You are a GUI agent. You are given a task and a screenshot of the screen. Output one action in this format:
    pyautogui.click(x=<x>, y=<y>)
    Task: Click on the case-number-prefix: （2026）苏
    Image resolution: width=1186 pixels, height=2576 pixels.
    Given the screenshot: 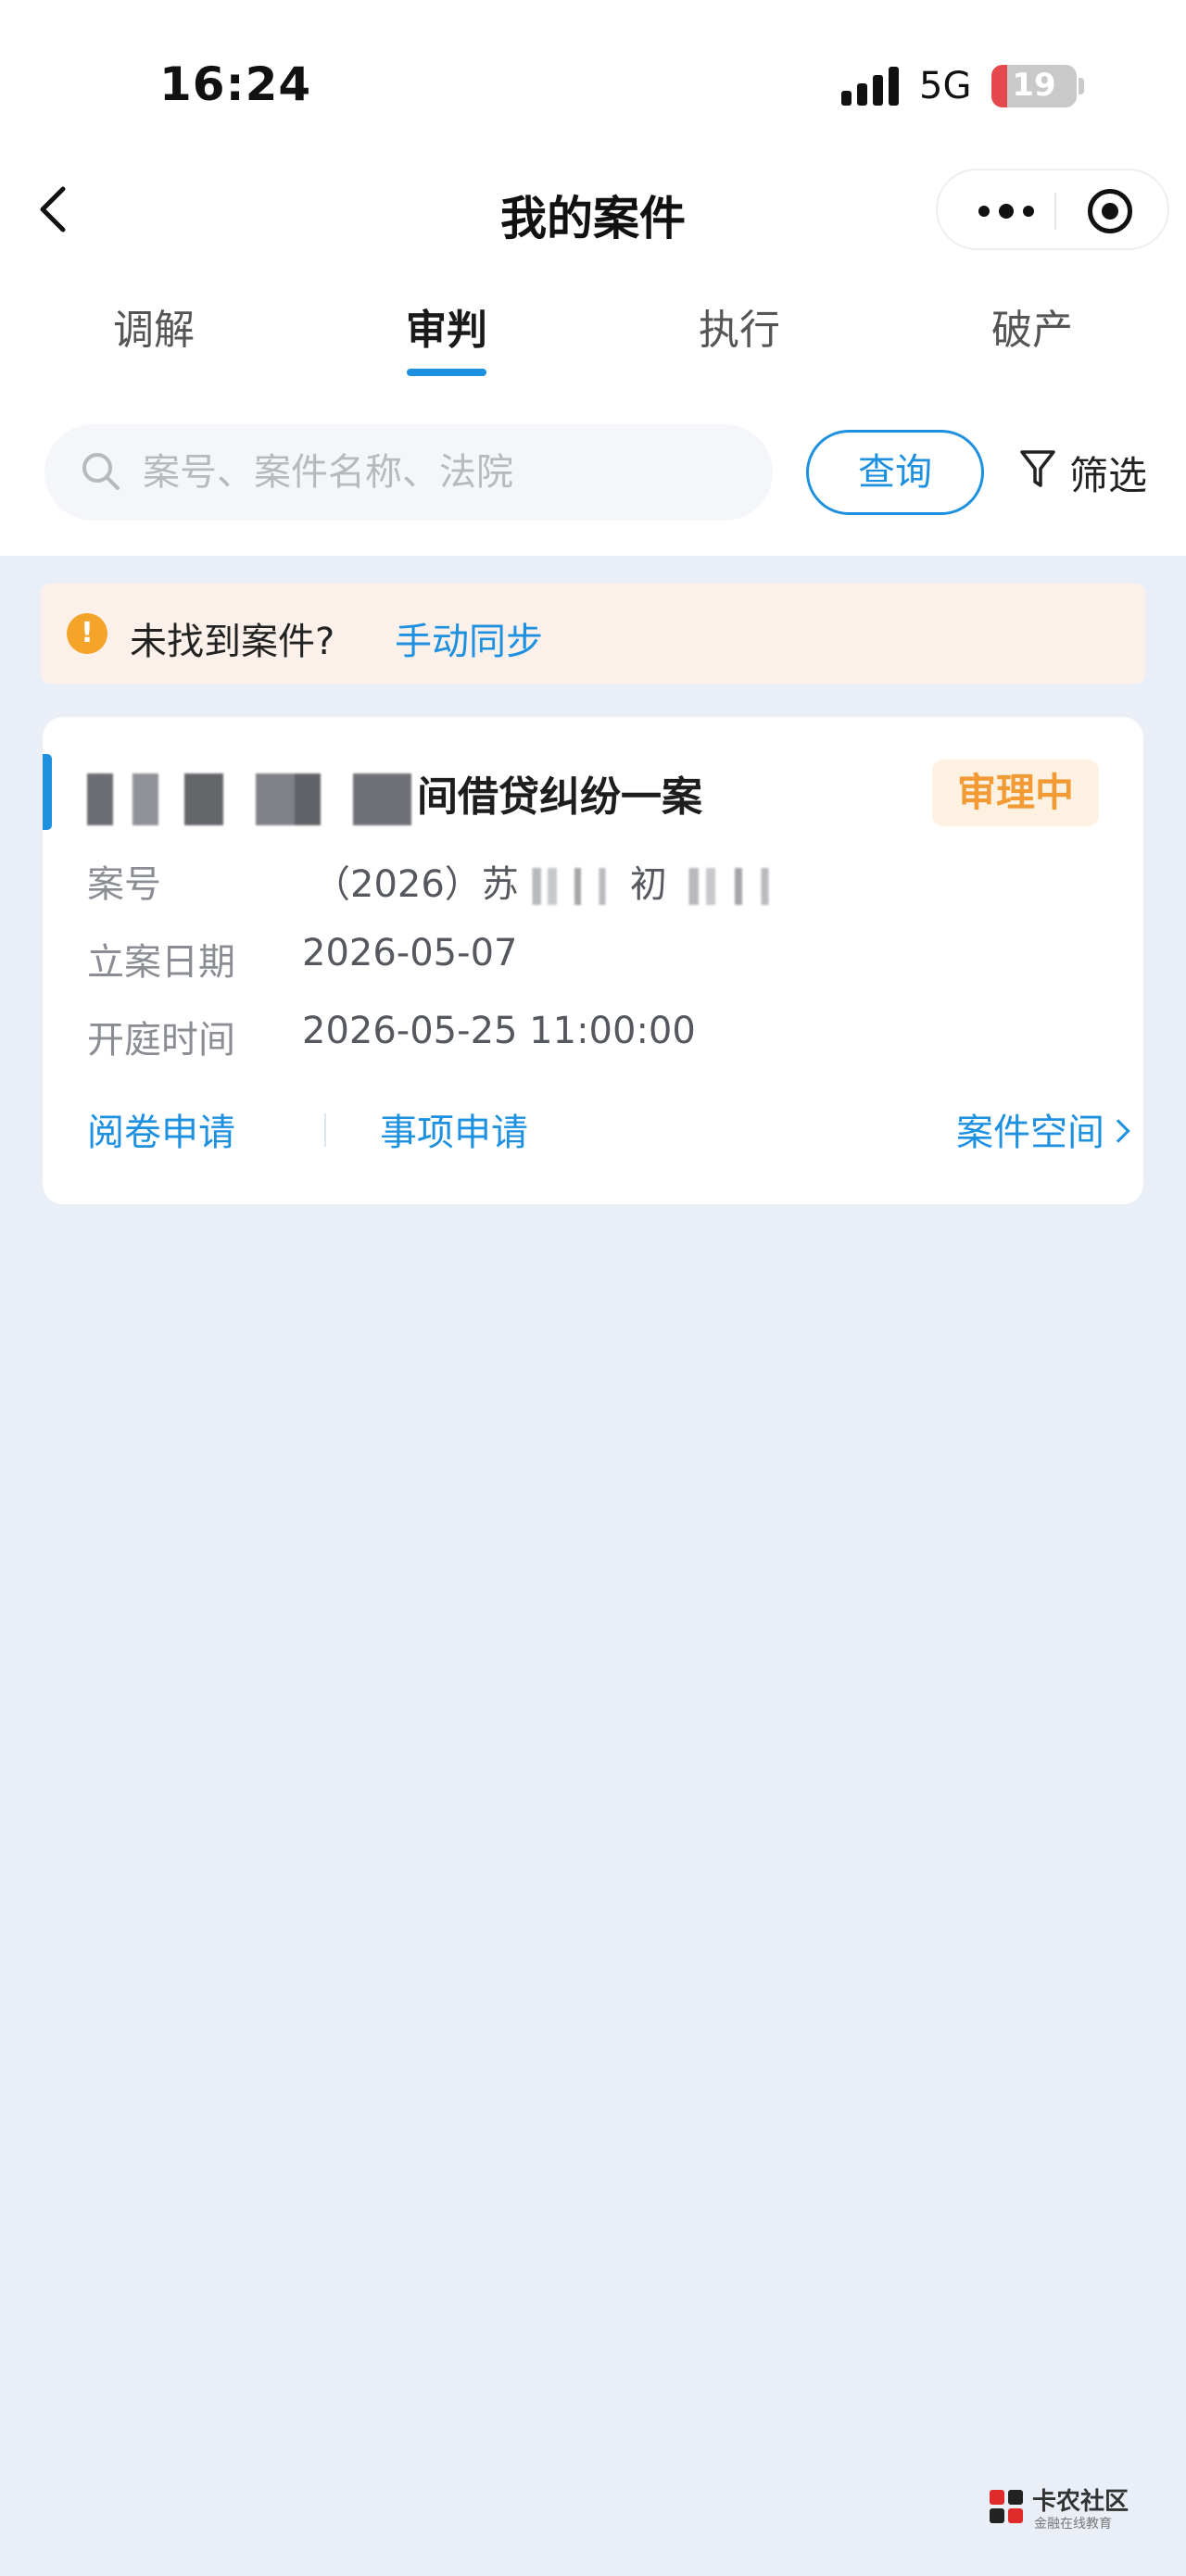 What is the action you would take?
    pyautogui.click(x=416, y=884)
    